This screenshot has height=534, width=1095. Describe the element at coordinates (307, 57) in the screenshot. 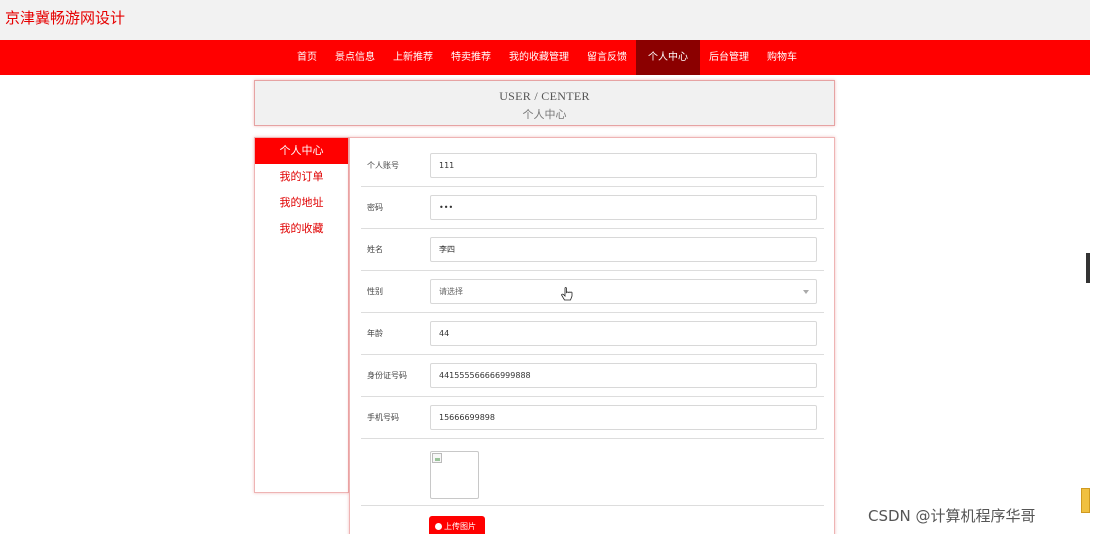

I see `nav-item-home: 首页` at that location.